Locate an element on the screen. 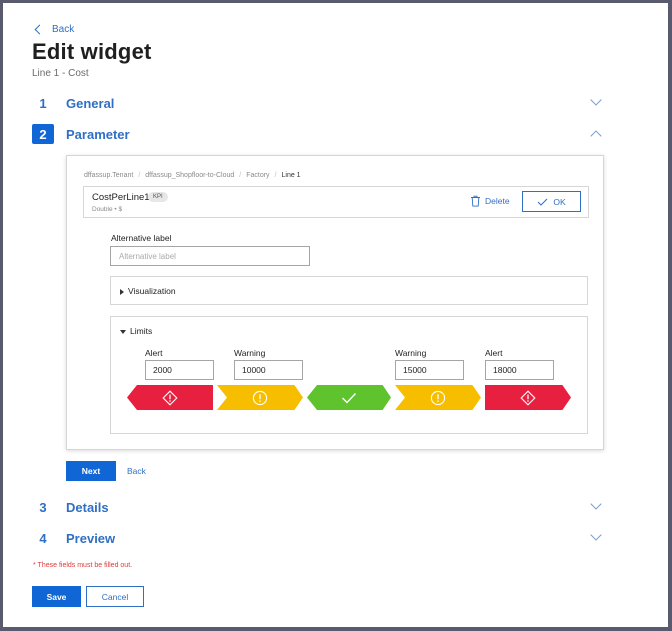  required-fields-note: * These fields must be filled out. is located at coordinates (83, 565).